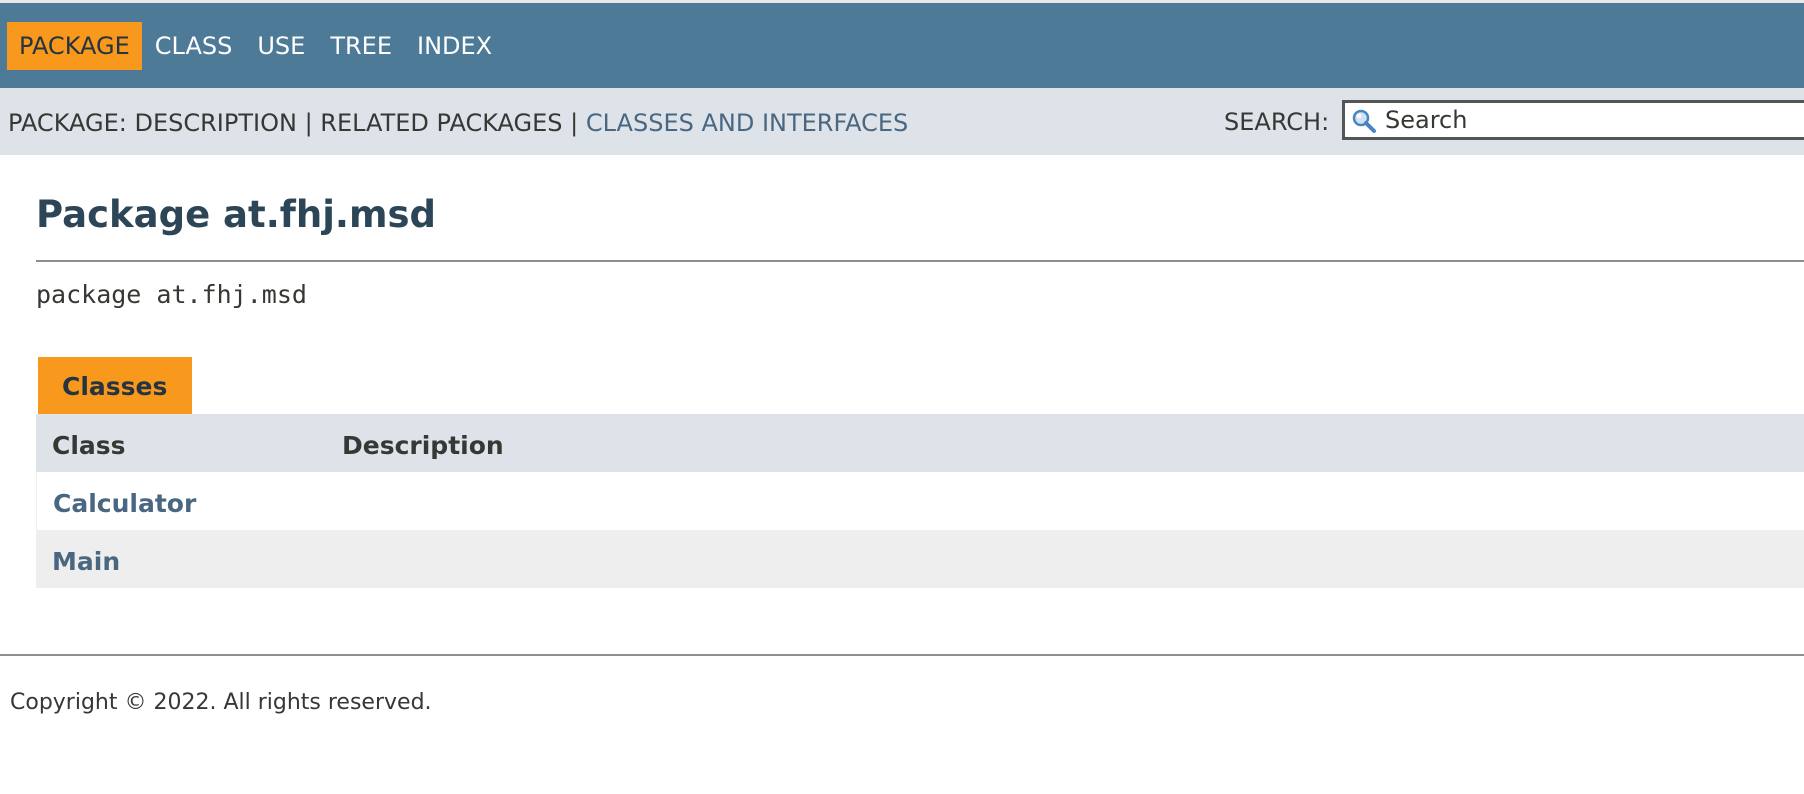  Describe the element at coordinates (115, 385) in the screenshot. I see `classes-caption: Classes` at that location.